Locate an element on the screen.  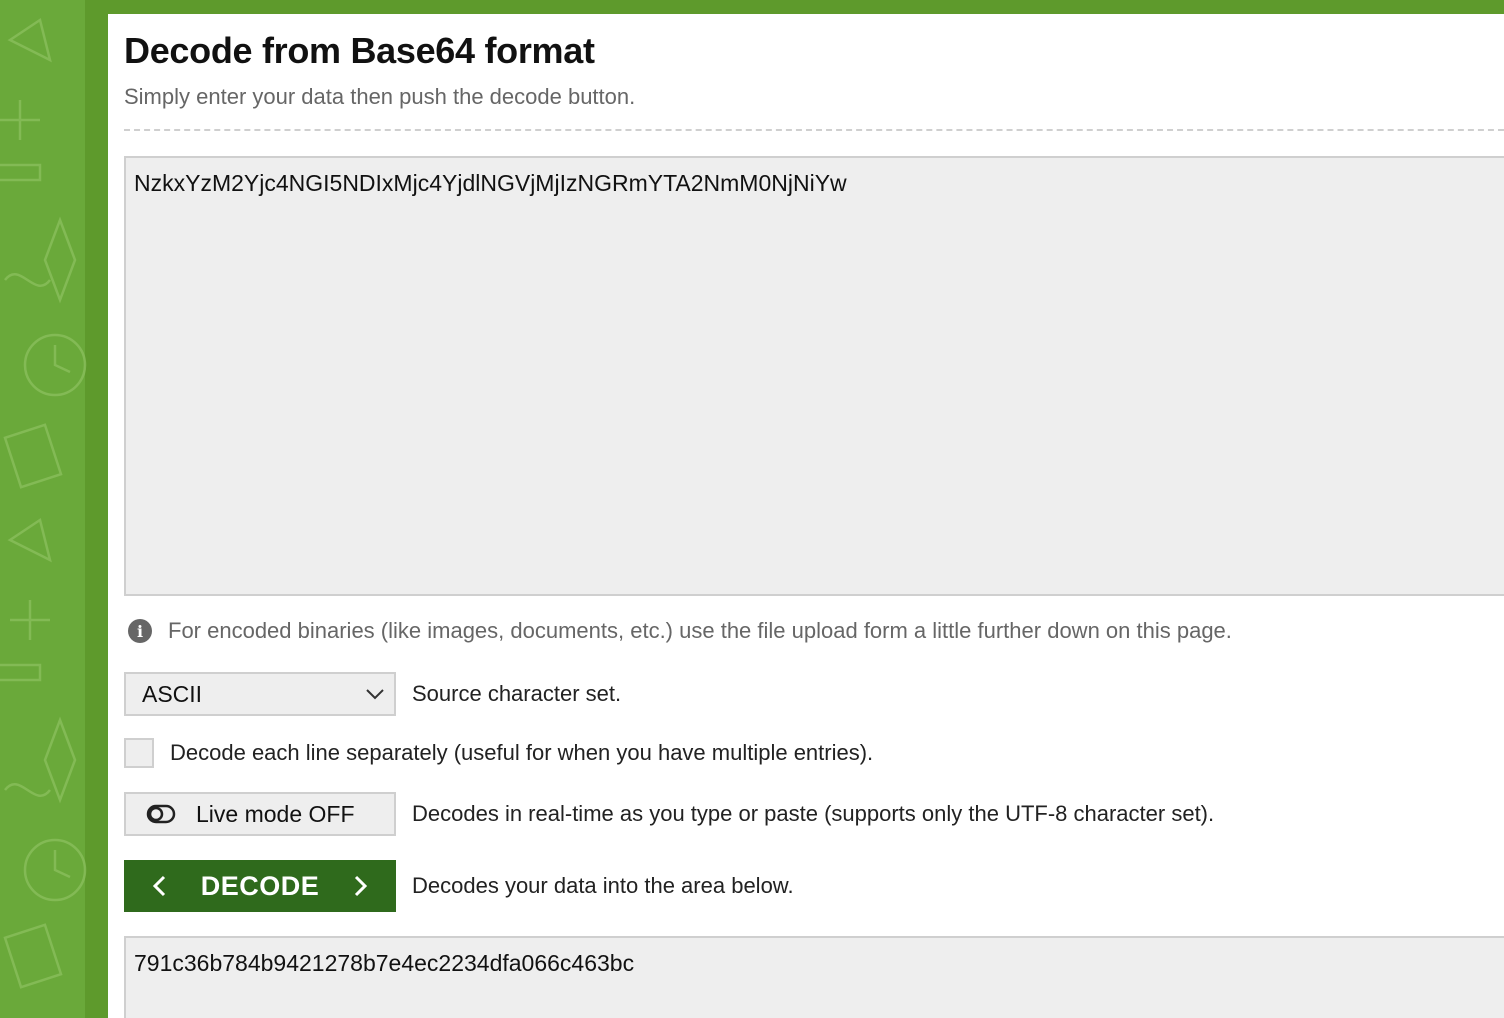
charset-select: ASCII is located at coordinates (260, 694).